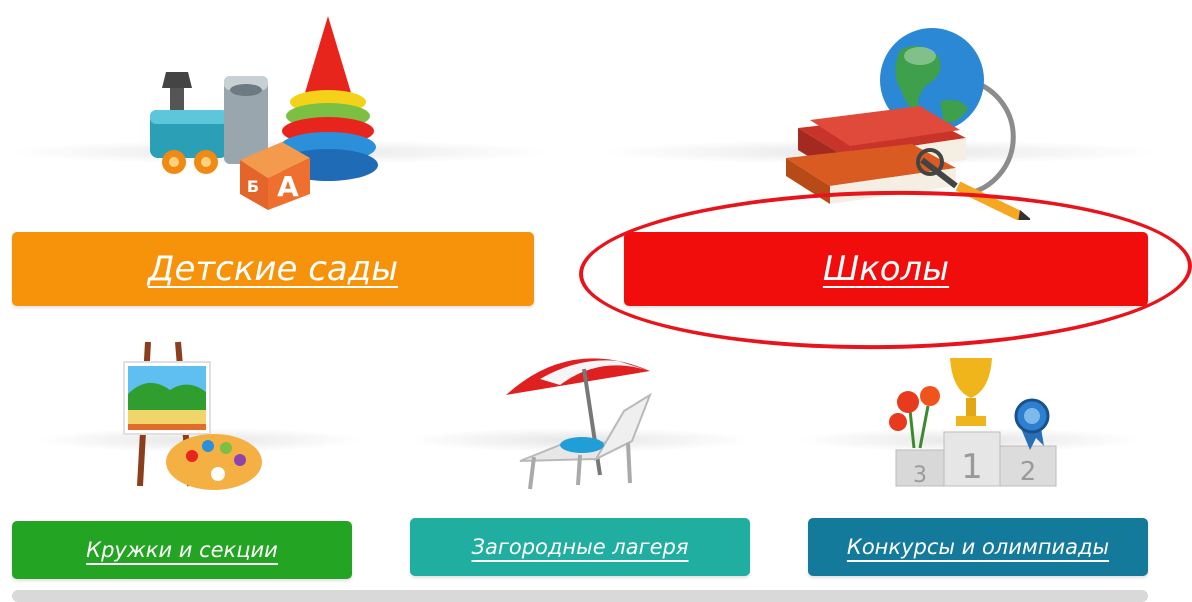 The image size is (1192, 602). What do you see at coordinates (920, 475) in the screenshot?
I see `podium-number: 3` at bounding box center [920, 475].